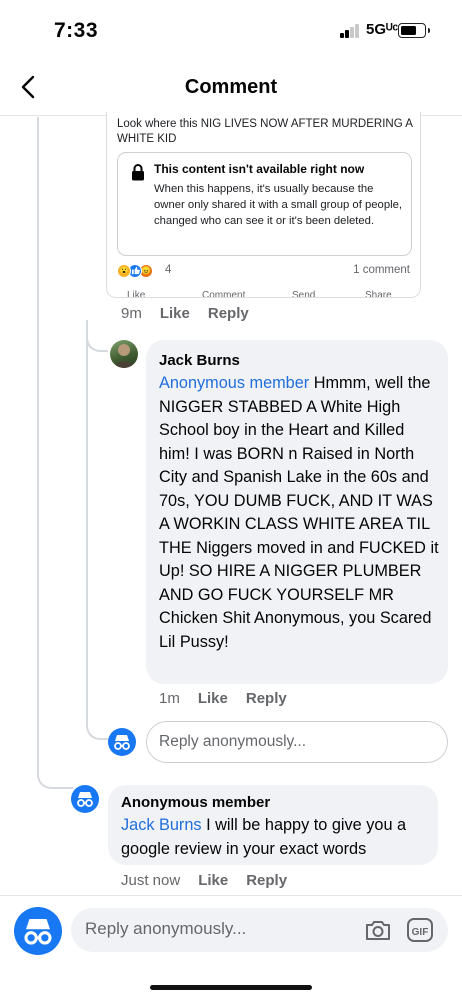 This screenshot has width=462, height=1000. Describe the element at coordinates (414, 30) in the screenshot. I see `battery-icon` at that location.